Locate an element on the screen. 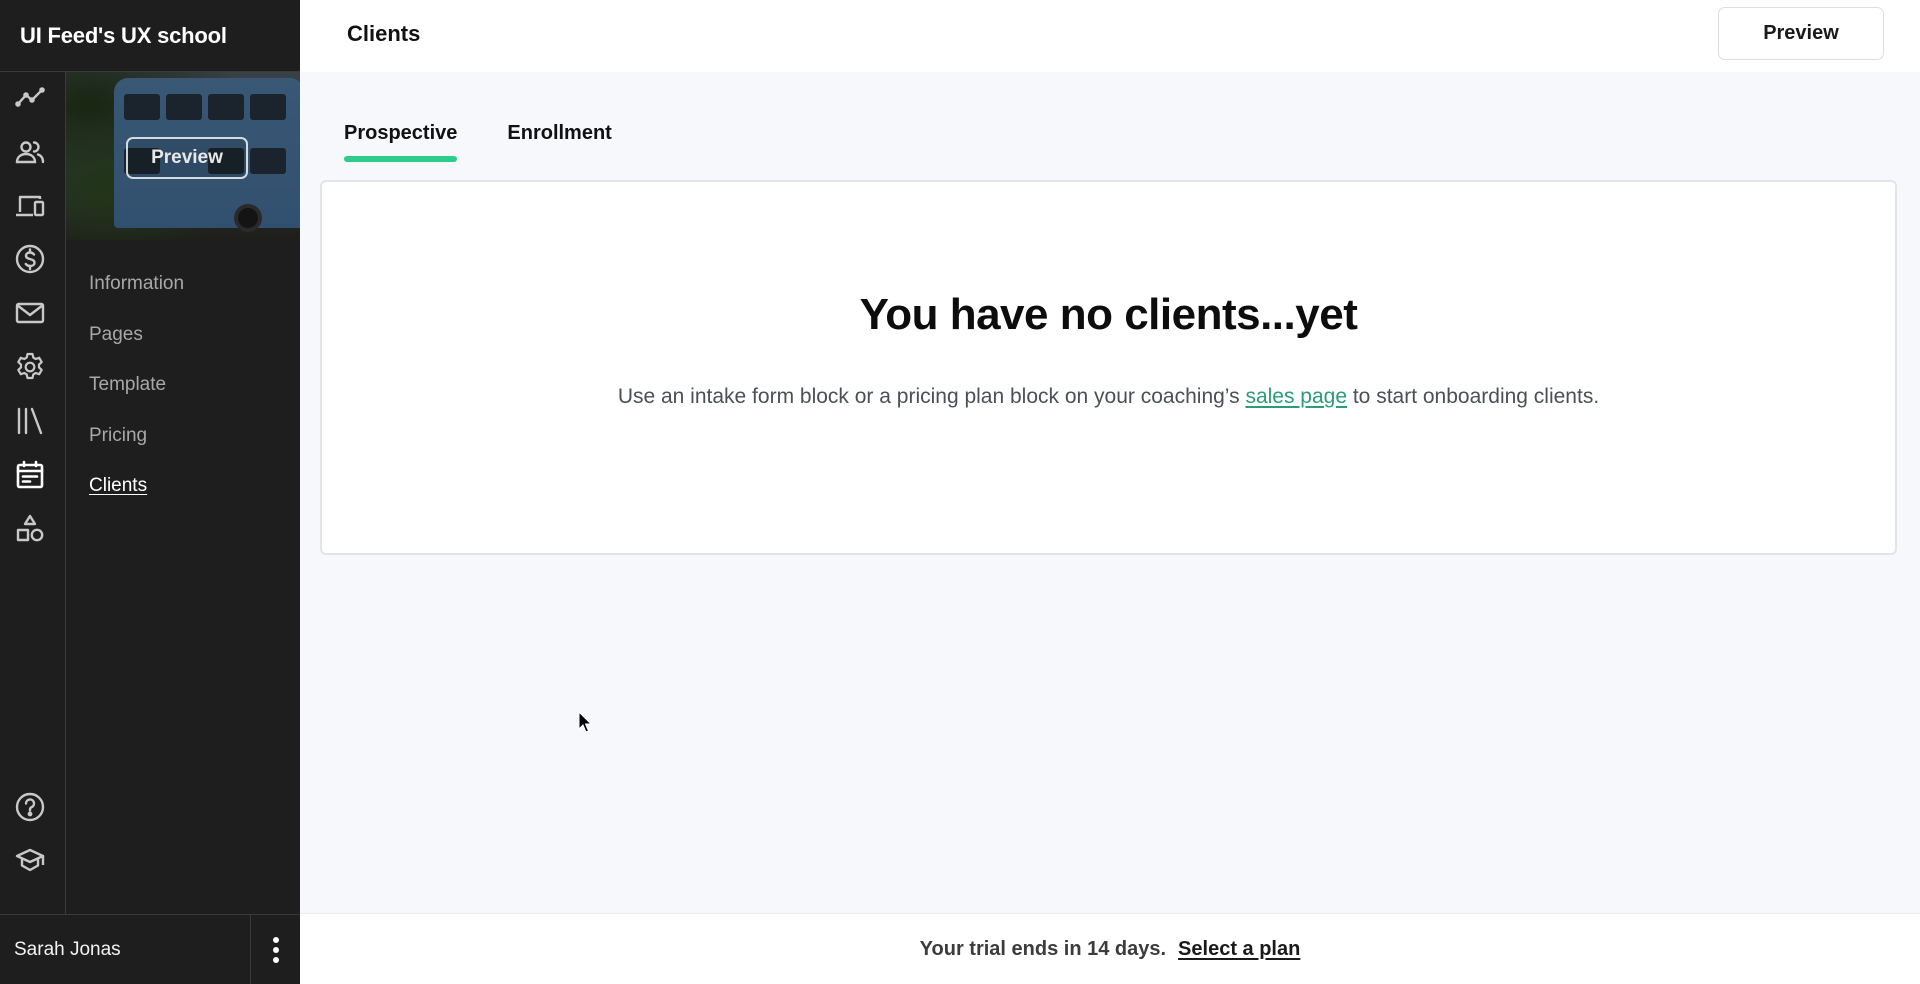 The image size is (1920, 984). graduation-cap-icon is located at coordinates (30, 860).